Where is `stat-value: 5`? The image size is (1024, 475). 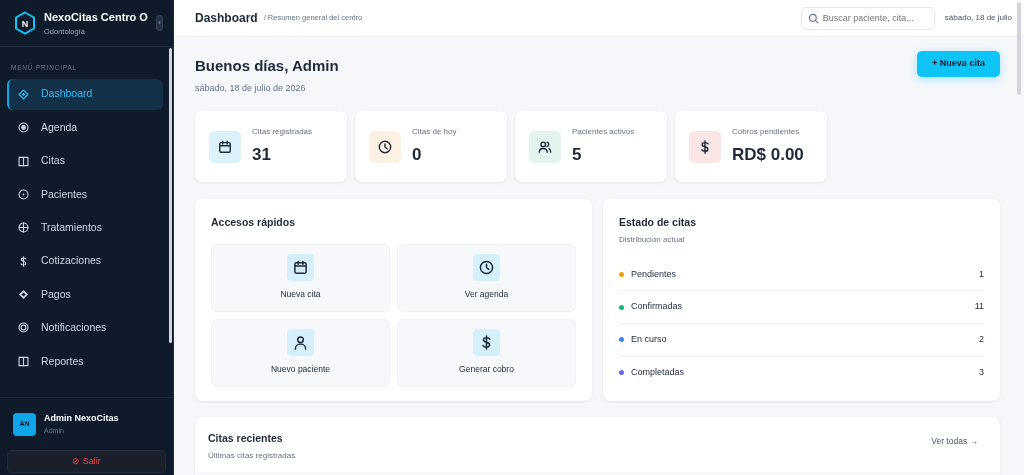 stat-value: 5 is located at coordinates (577, 154).